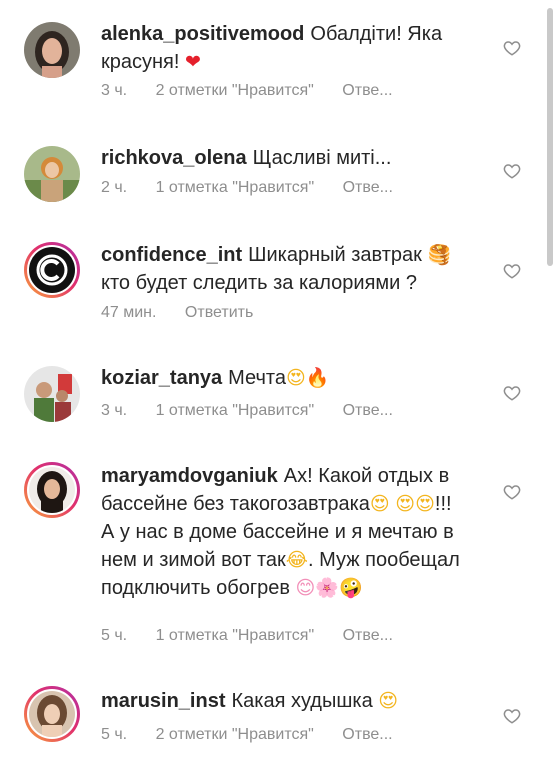  What do you see at coordinates (296, 560) in the screenshot?
I see `tears-of-joy-emoji: 😂` at bounding box center [296, 560].